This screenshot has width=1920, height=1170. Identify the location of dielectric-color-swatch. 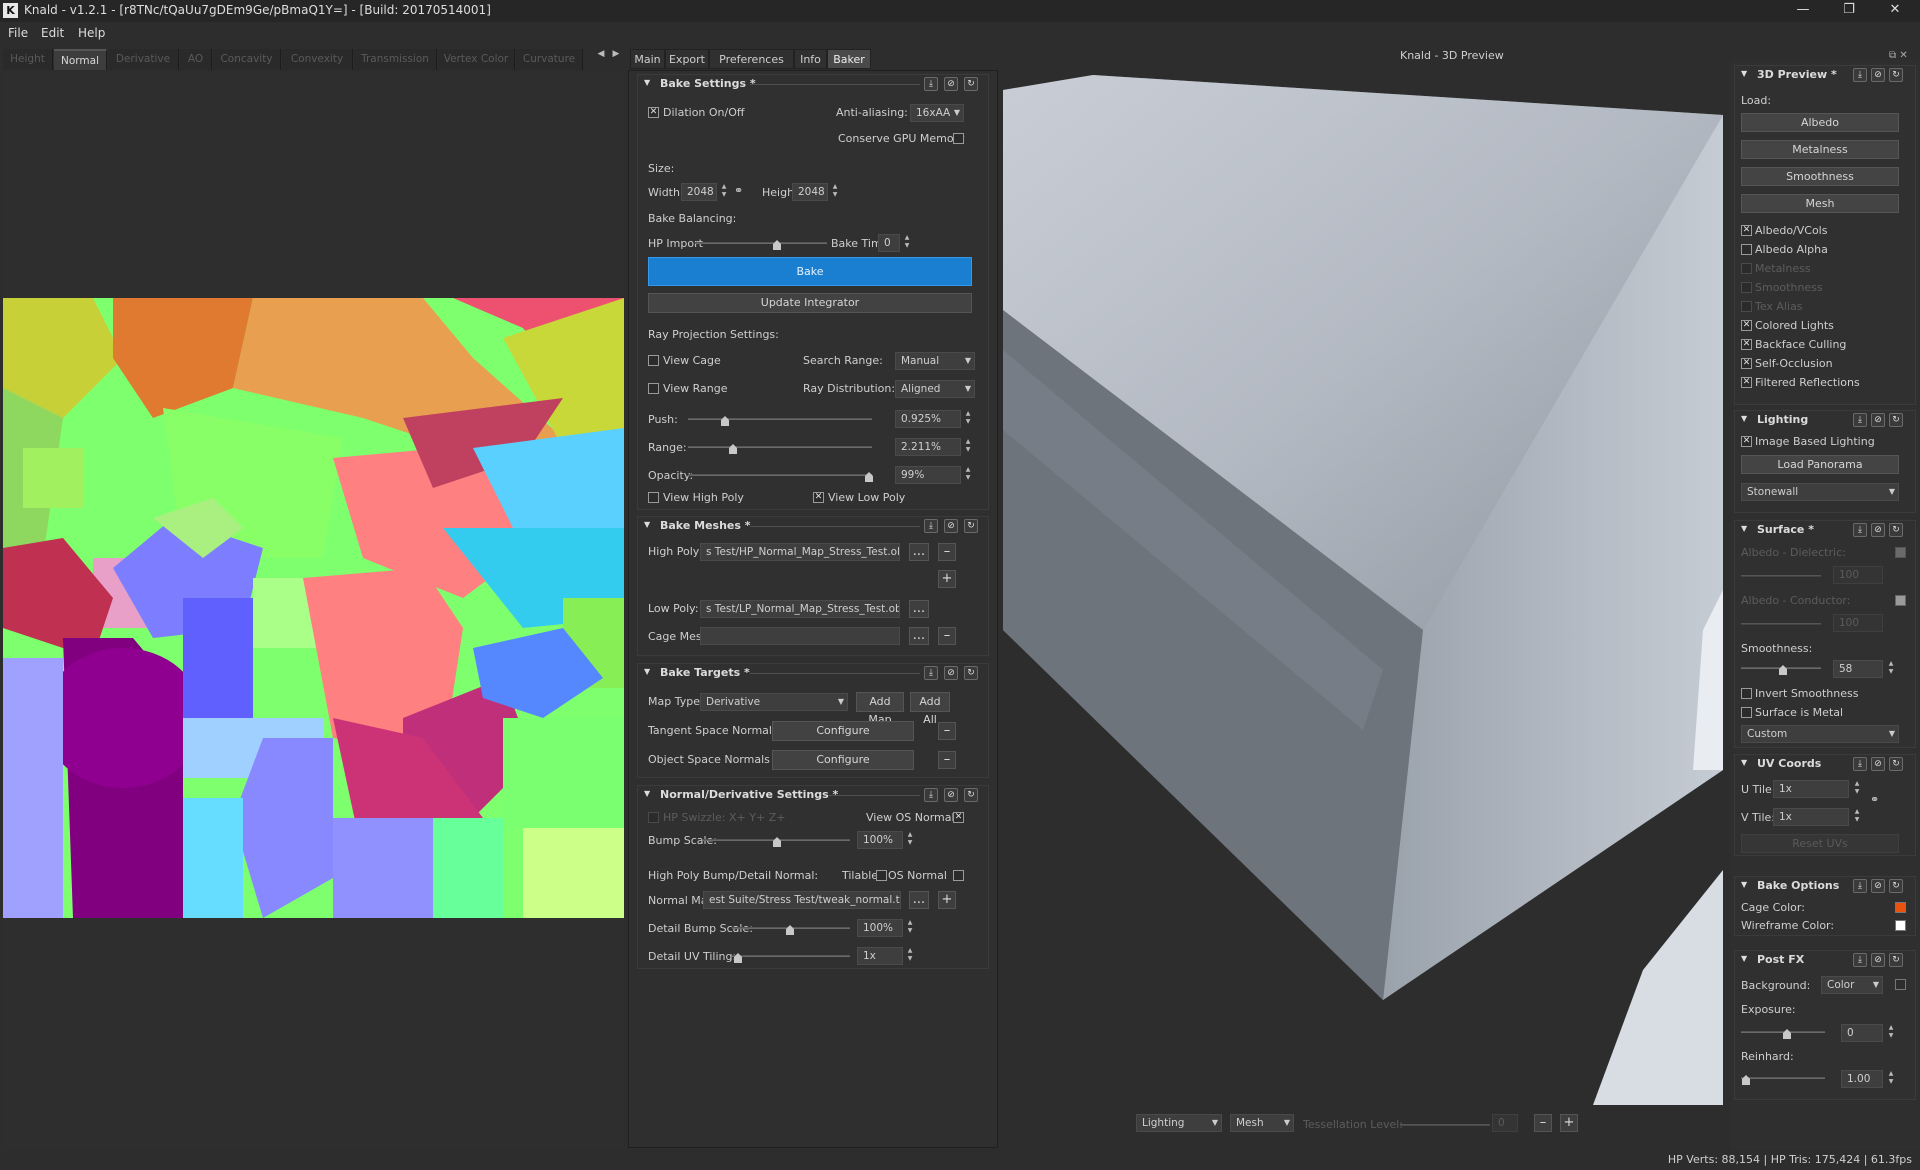
(1900, 552).